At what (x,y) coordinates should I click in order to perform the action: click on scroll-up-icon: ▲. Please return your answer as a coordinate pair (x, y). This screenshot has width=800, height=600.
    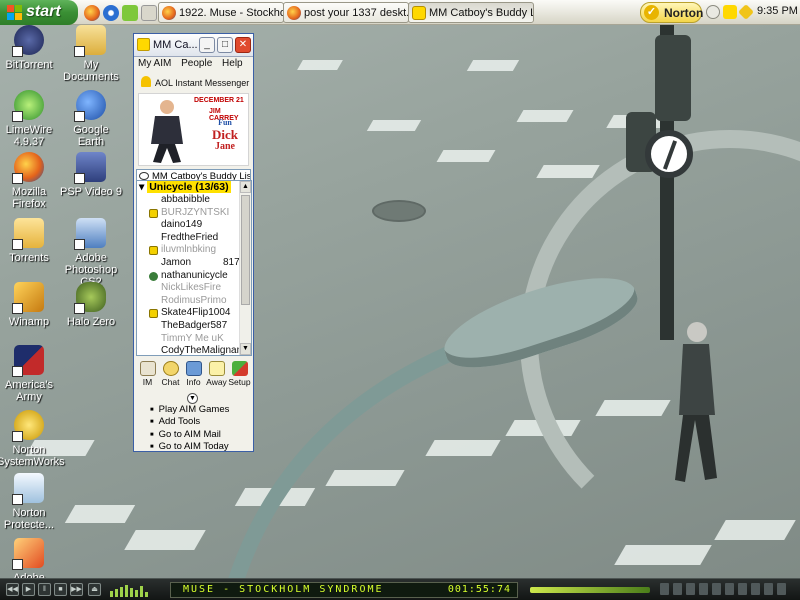
    Looking at the image, I should click on (245, 187).